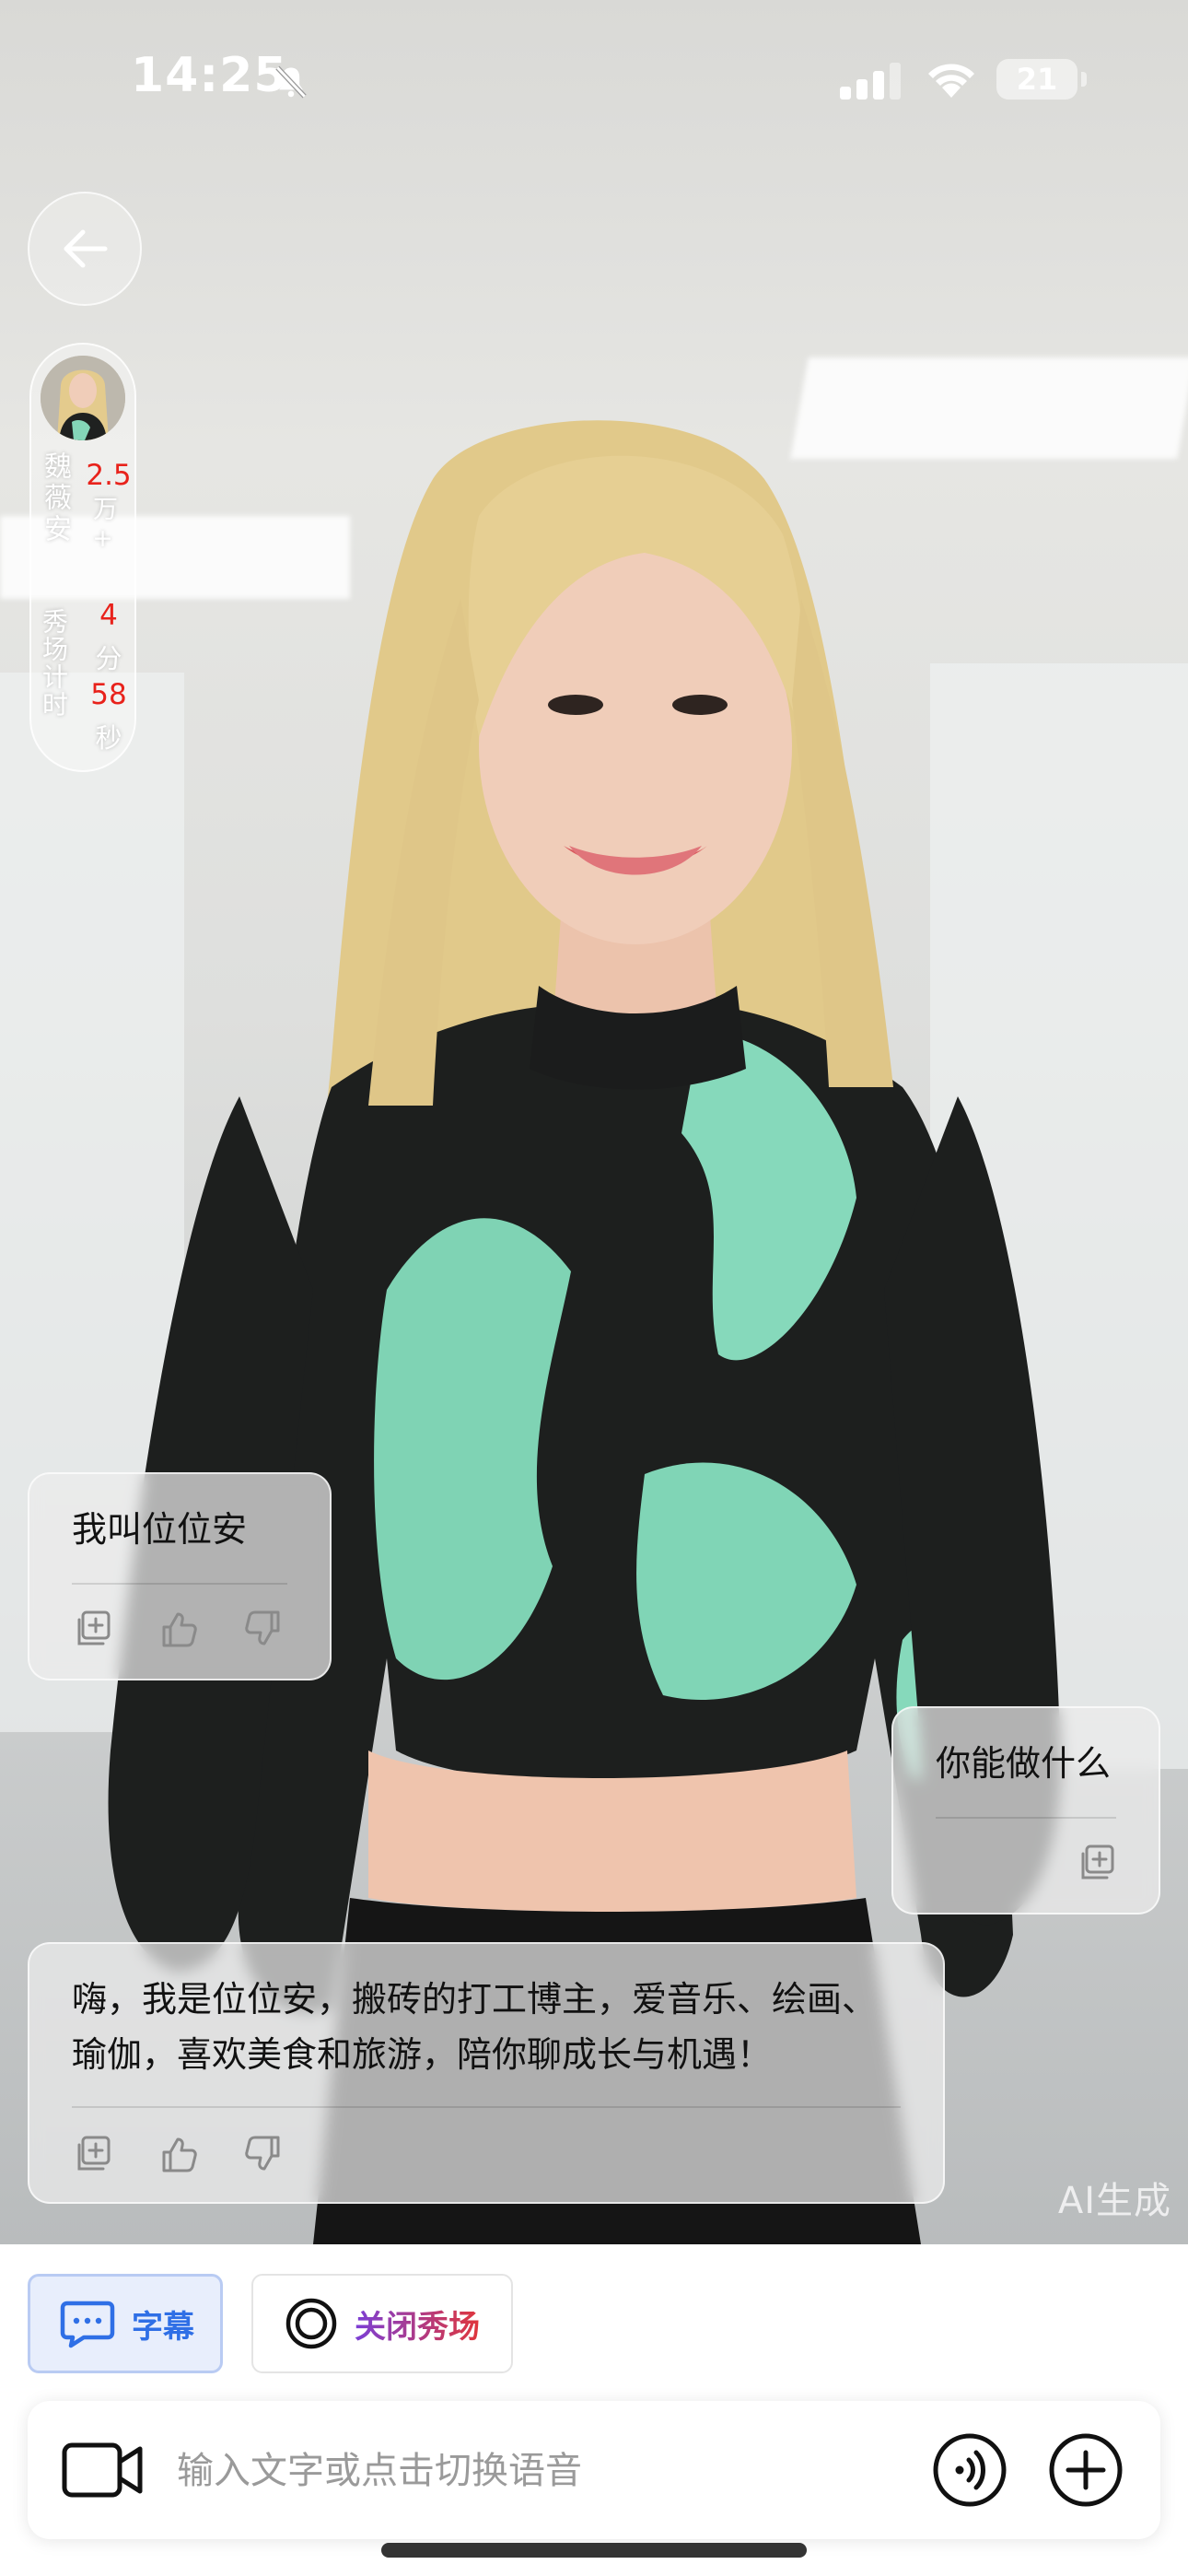  What do you see at coordinates (555, 2471) in the screenshot?
I see `message-input` at bounding box center [555, 2471].